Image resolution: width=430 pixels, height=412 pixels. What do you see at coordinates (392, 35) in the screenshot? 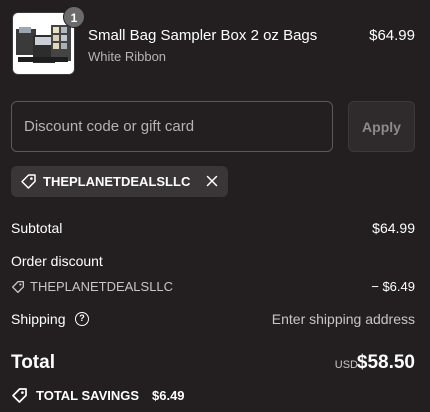
I see `item-price: $64.99` at bounding box center [392, 35].